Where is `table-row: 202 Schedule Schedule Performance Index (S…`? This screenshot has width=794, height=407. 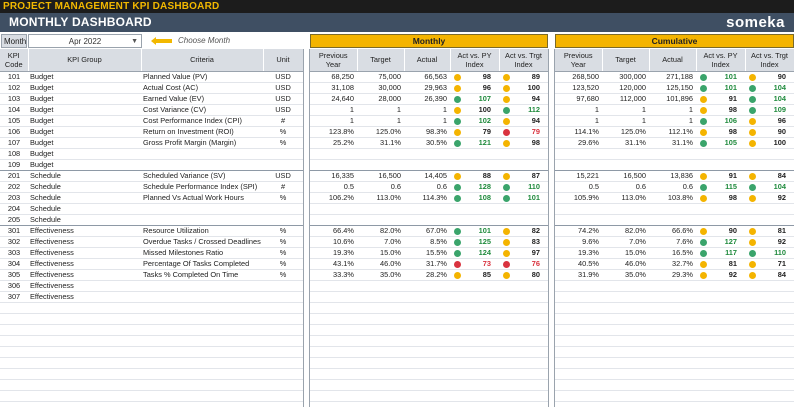 table-row: 202 Schedule Schedule Performance Index (S… is located at coordinates (151, 187).